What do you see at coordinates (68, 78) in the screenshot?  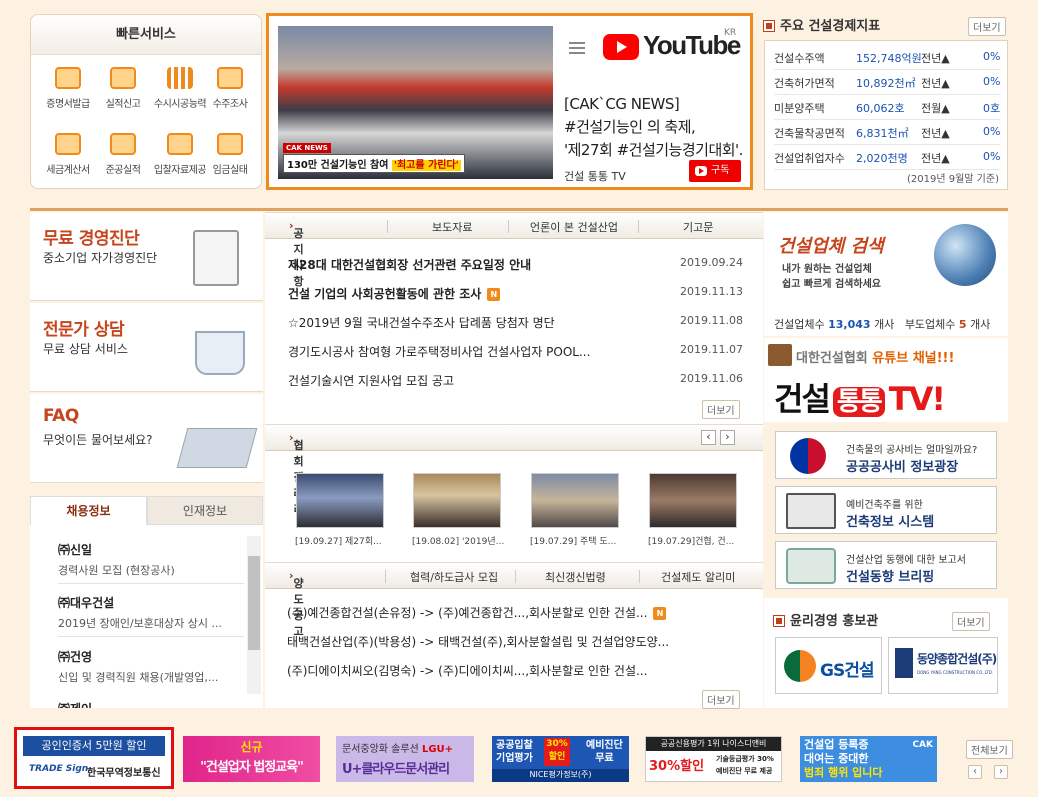 I see `certificate-icon` at bounding box center [68, 78].